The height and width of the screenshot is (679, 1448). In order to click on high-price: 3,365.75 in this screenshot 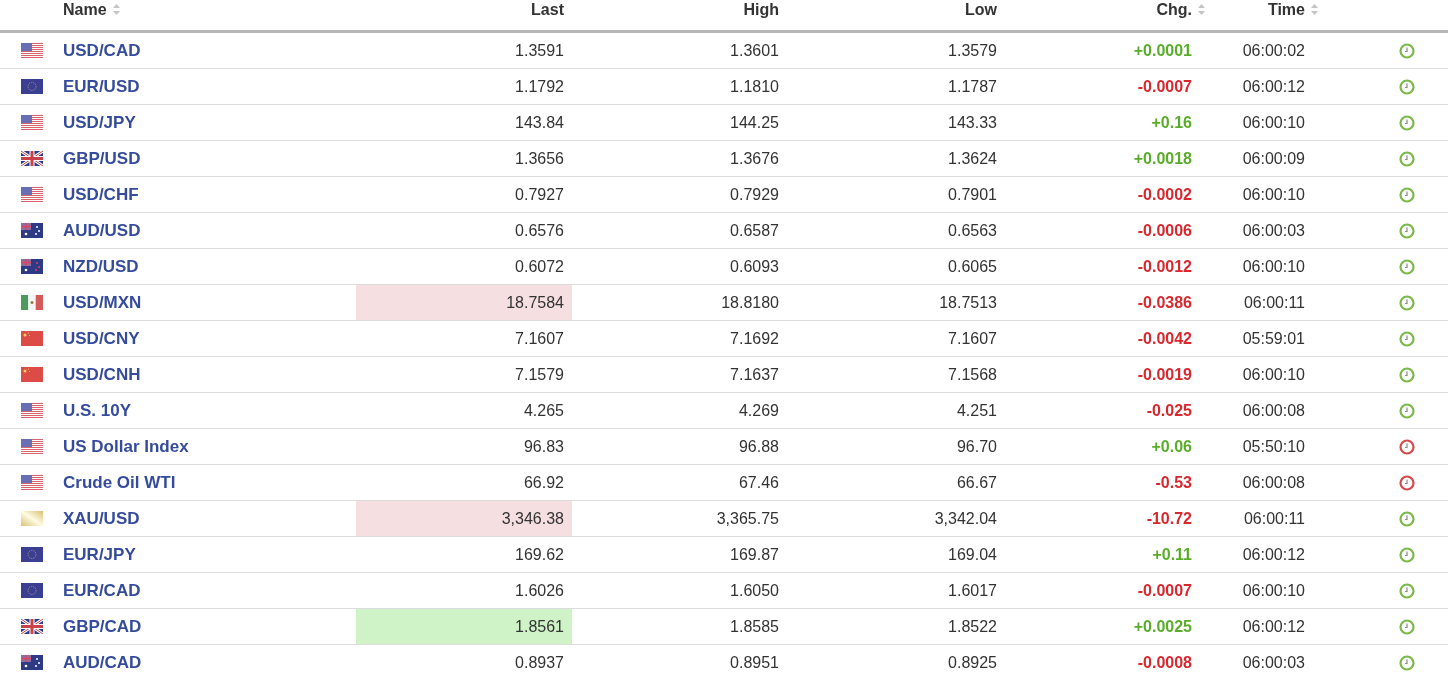, I will do `click(747, 518)`.